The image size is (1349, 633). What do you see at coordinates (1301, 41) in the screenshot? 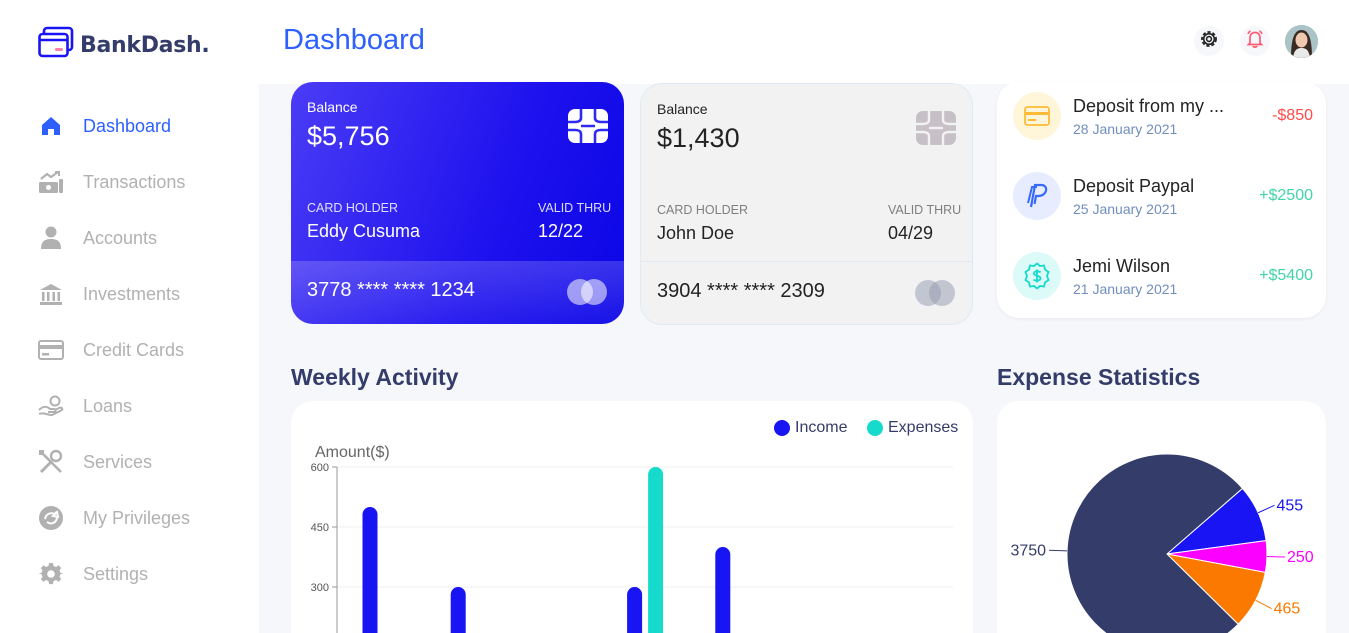
I see `avatar` at bounding box center [1301, 41].